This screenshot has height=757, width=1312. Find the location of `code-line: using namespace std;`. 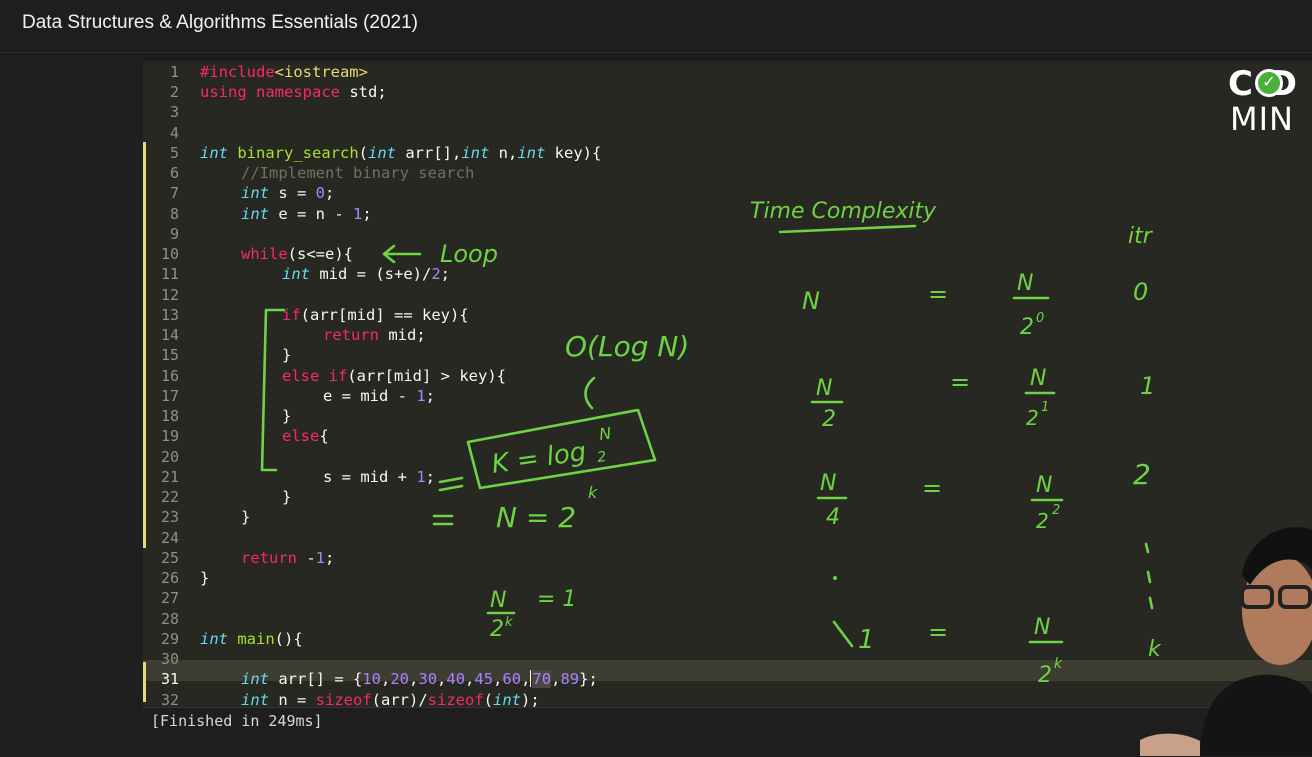

code-line: using namespace std; is located at coordinates (293, 92).